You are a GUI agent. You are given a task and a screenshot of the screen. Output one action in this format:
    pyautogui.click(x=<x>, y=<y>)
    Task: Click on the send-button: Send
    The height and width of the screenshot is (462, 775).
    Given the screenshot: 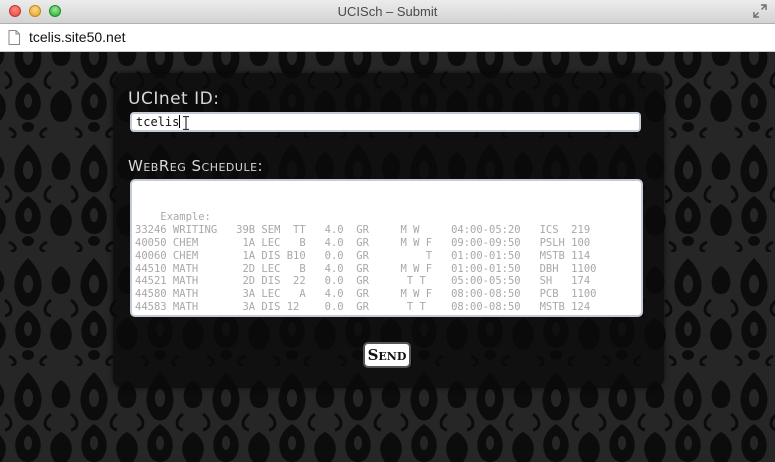 What is the action you would take?
    pyautogui.click(x=387, y=355)
    